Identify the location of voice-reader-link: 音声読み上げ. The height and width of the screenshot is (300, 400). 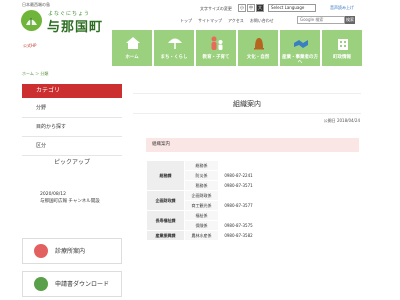
(342, 8).